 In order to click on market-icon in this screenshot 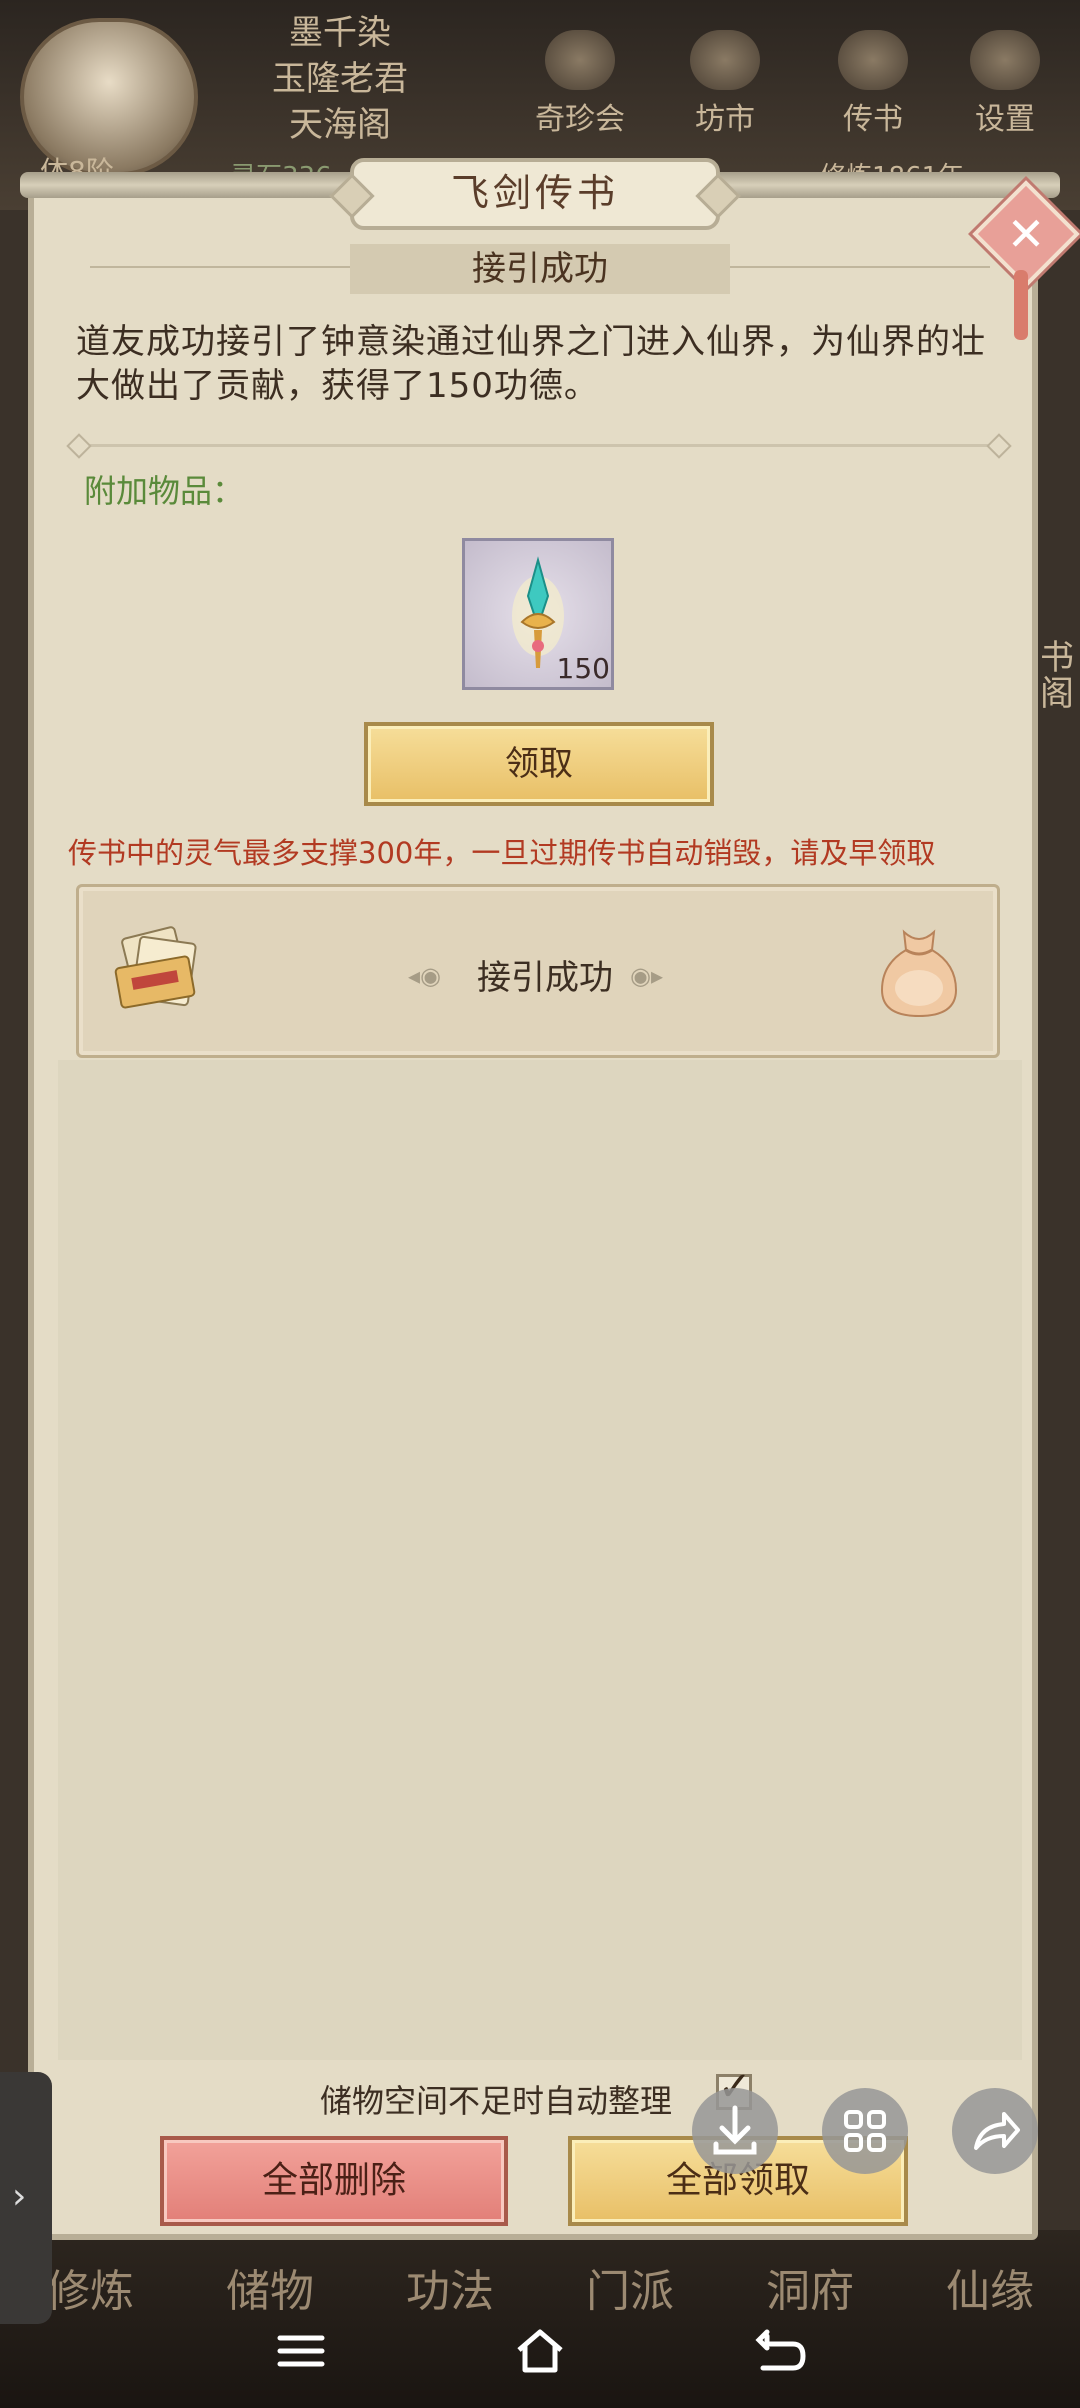, I will do `click(725, 60)`.